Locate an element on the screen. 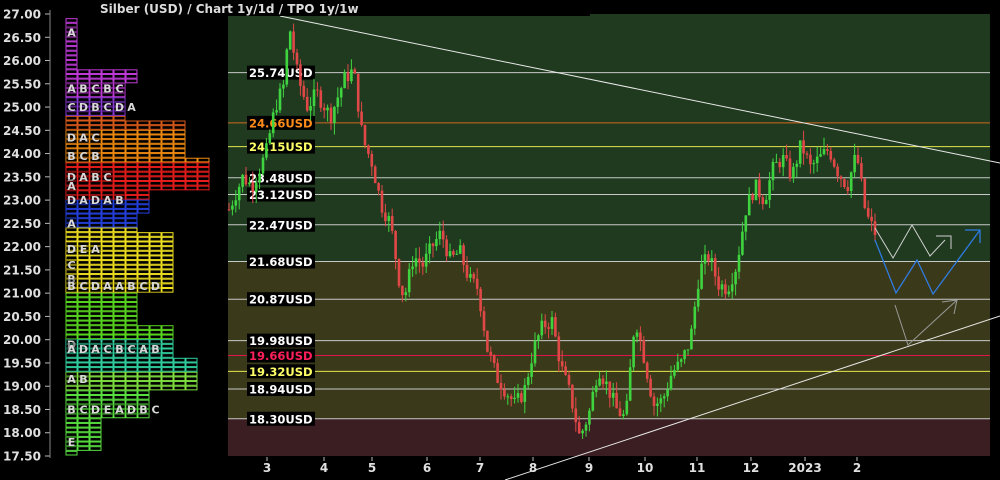 The image size is (1000, 480). tpo-letter: E is located at coordinates (84, 249).